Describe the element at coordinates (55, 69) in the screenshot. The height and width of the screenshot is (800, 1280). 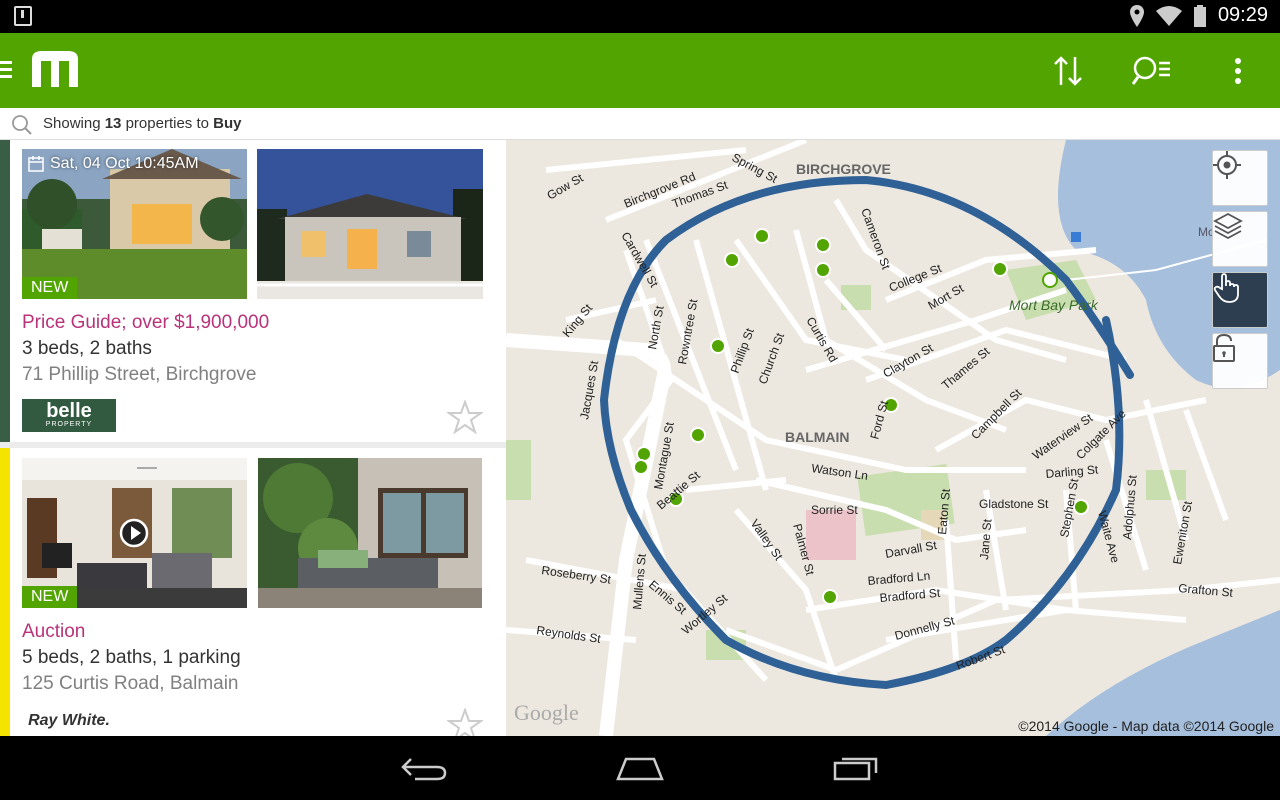
I see `app-logo` at that location.